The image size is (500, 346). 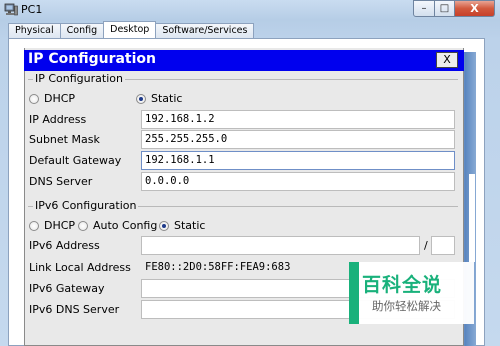 I want to click on ip-address-label: IP Address, so click(x=58, y=119).